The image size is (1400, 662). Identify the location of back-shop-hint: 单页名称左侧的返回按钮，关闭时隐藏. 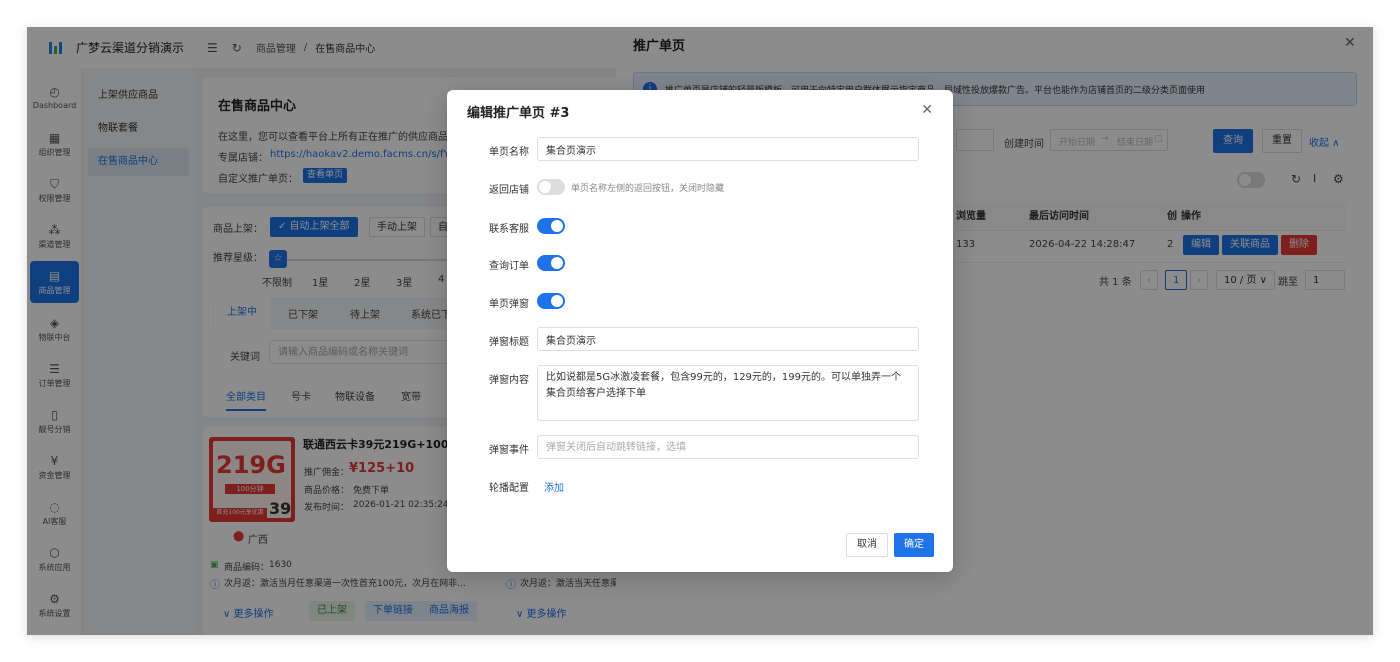
(648, 189).